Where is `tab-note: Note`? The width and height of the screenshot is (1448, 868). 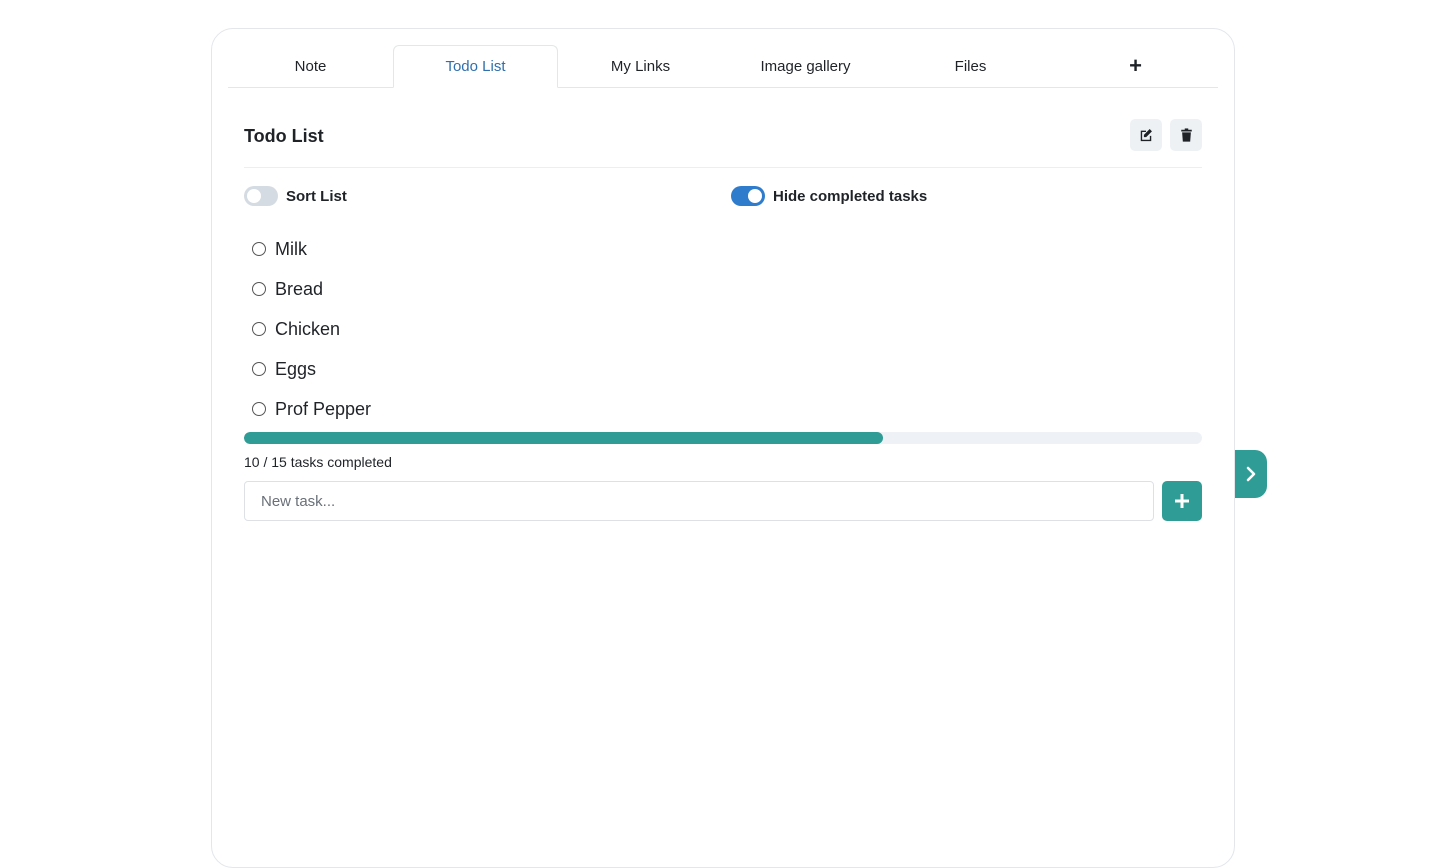
tab-note: Note is located at coordinates (310, 66).